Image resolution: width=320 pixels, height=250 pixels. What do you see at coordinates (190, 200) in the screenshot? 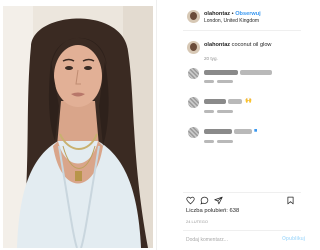
I see `heart-outline-icon` at bounding box center [190, 200].